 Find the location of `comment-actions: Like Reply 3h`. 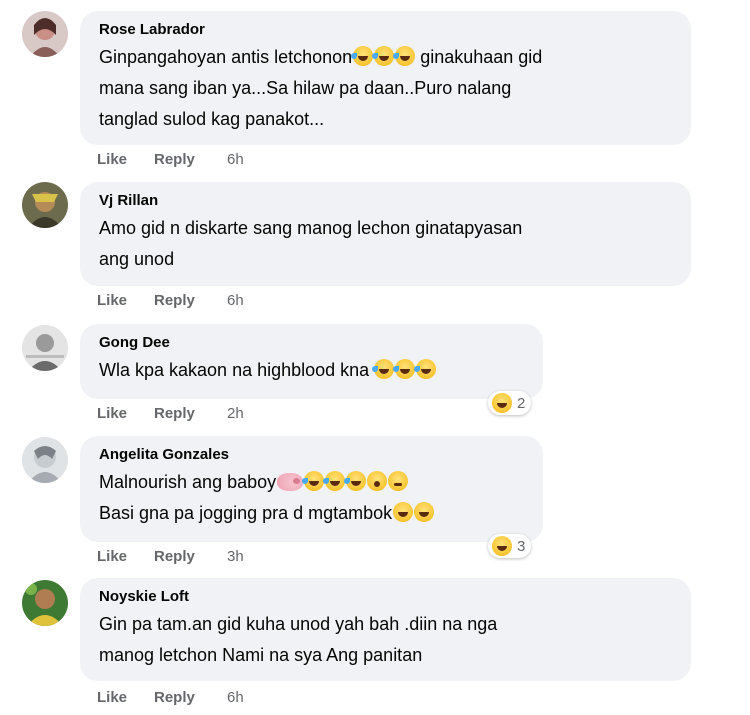

comment-actions: Like Reply 3h is located at coordinates (170, 556).